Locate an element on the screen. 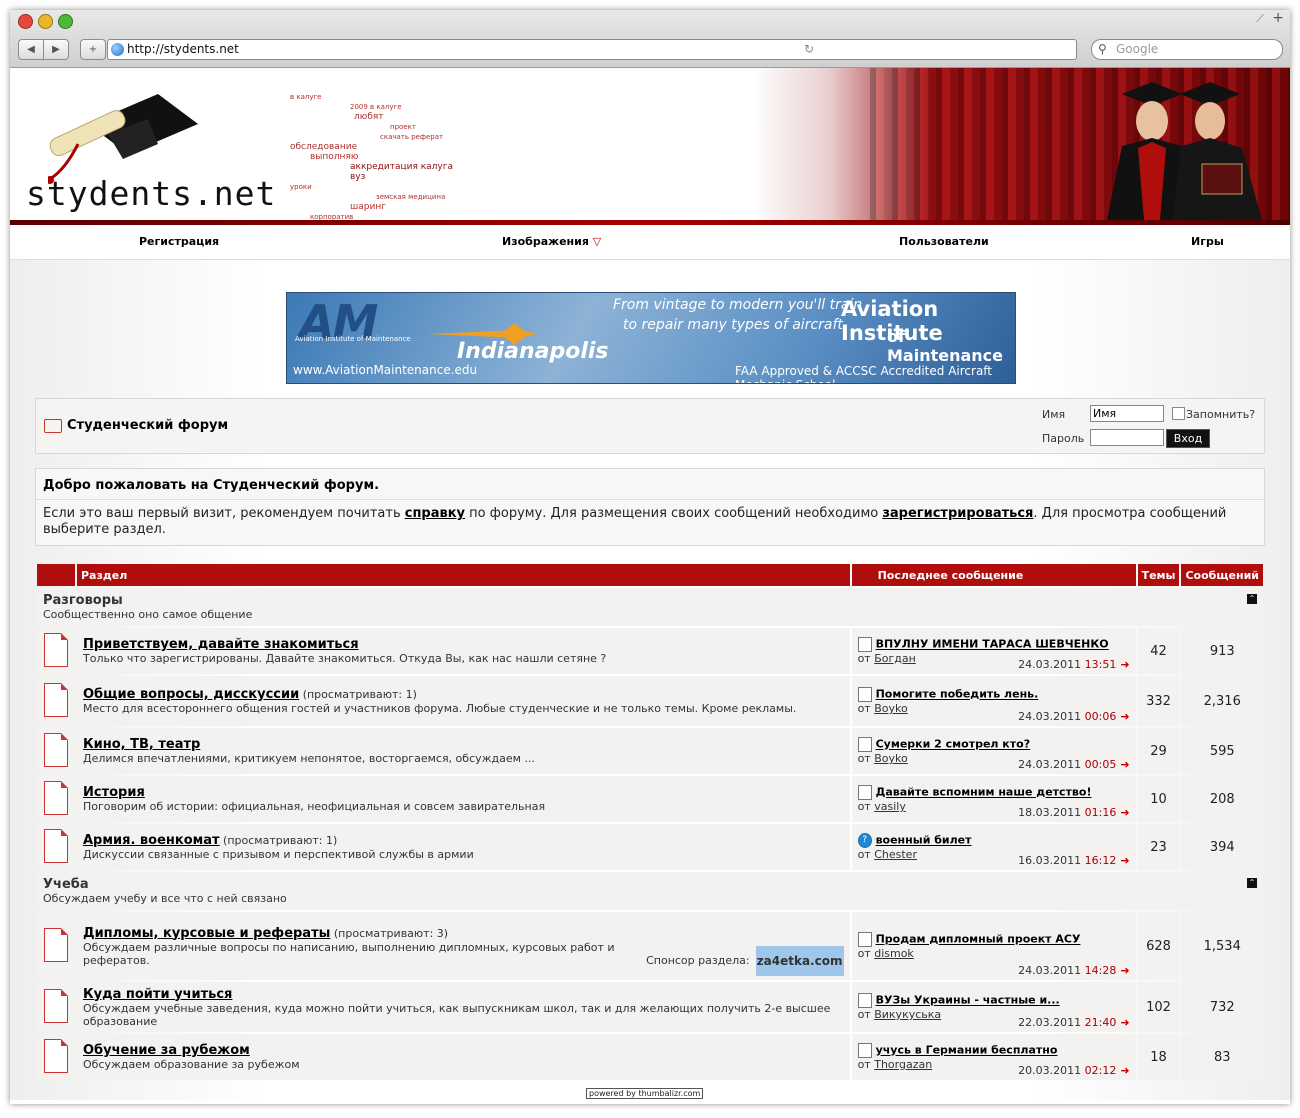 This screenshot has height=1118, width=1300. remember-checkbox is located at coordinates (1178, 413).